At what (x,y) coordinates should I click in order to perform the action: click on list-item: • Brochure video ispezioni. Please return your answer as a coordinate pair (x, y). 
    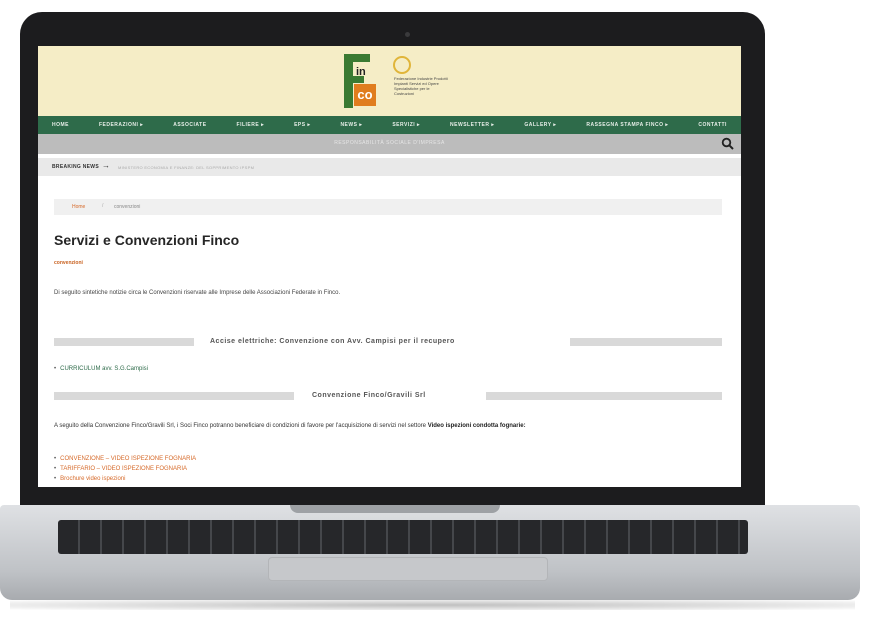
    Looking at the image, I should click on (89, 479).